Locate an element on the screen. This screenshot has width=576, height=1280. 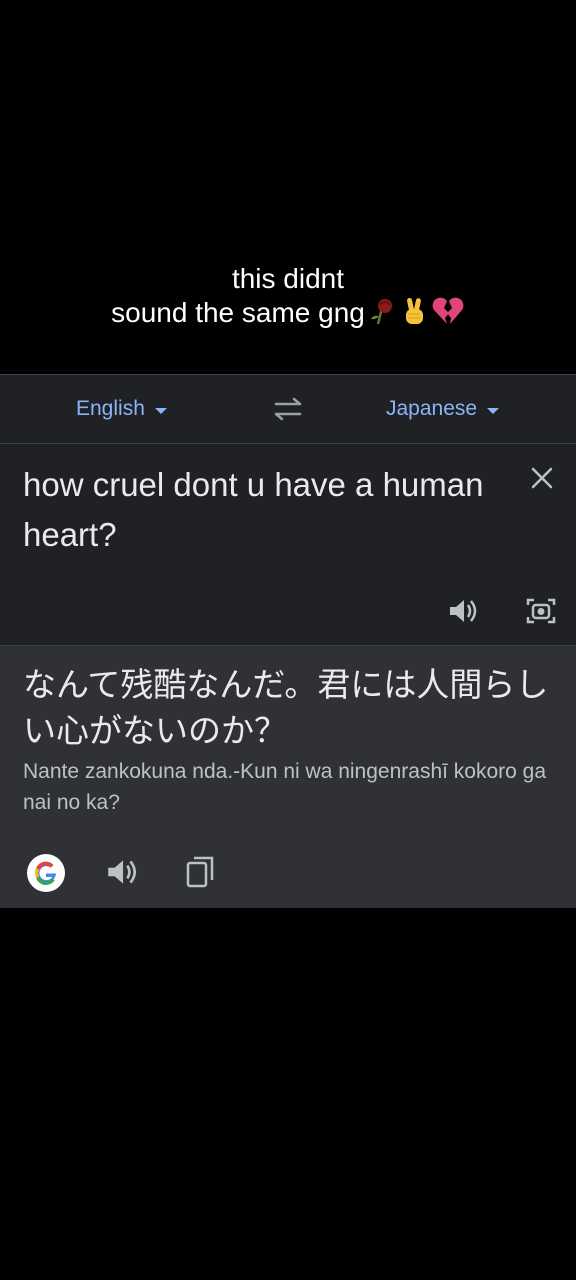
broken-heart-emoji-icon is located at coordinates (448, 315).